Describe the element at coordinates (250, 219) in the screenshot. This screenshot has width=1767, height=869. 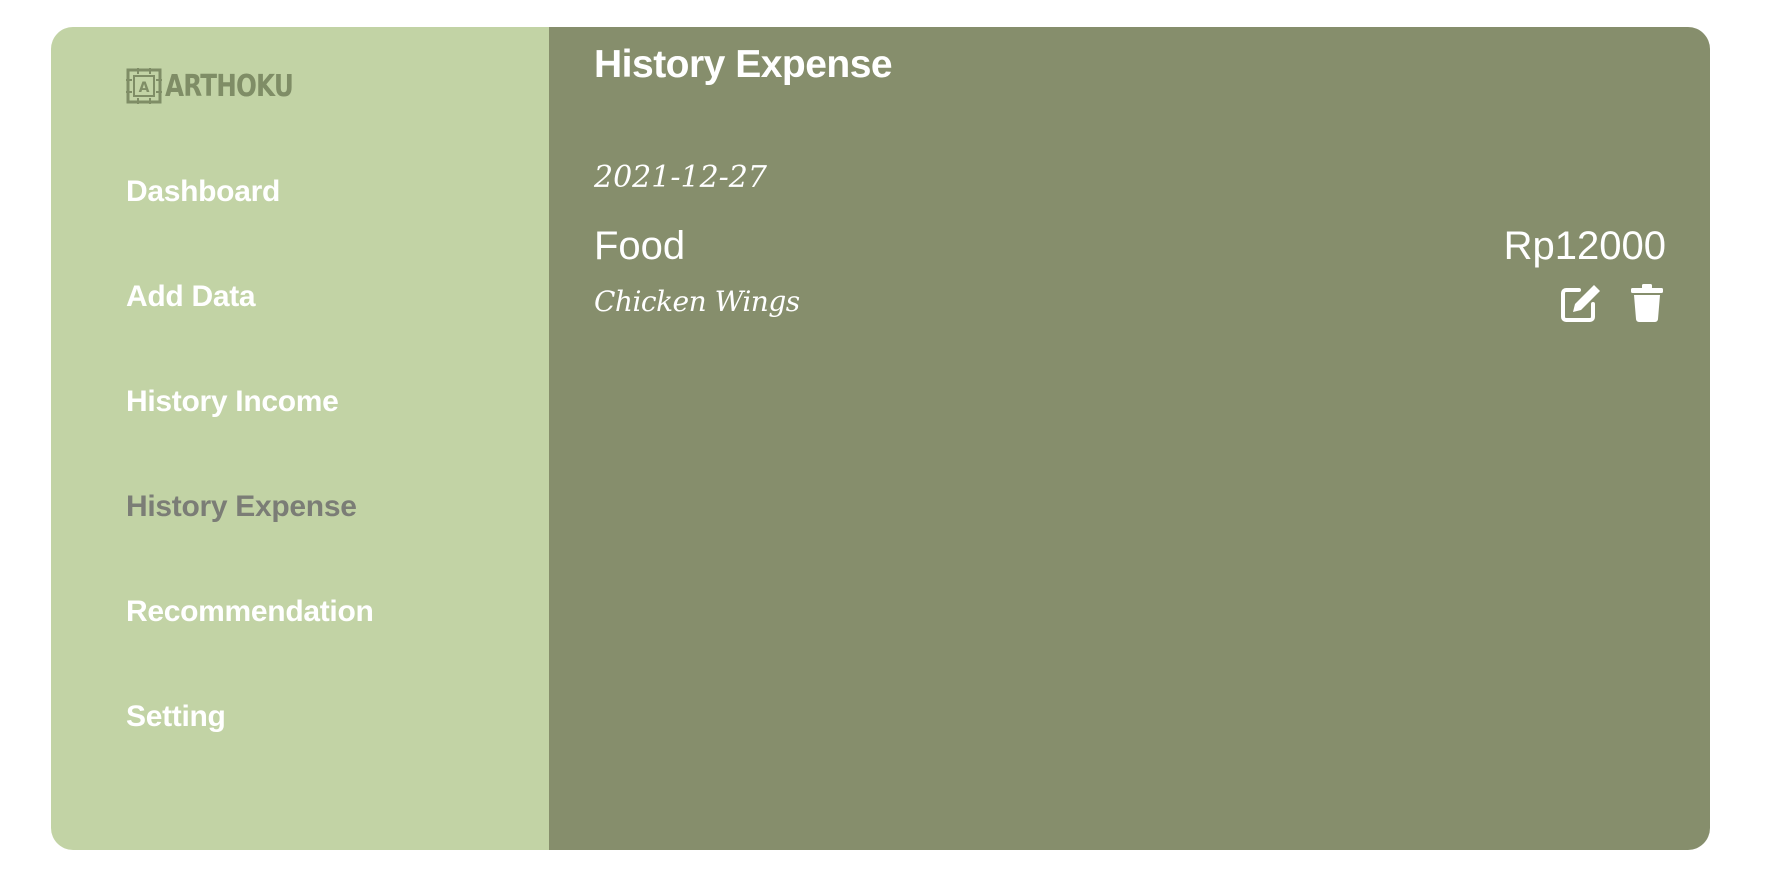
I see `sidebar-item-dashboard: Dashboard` at that location.